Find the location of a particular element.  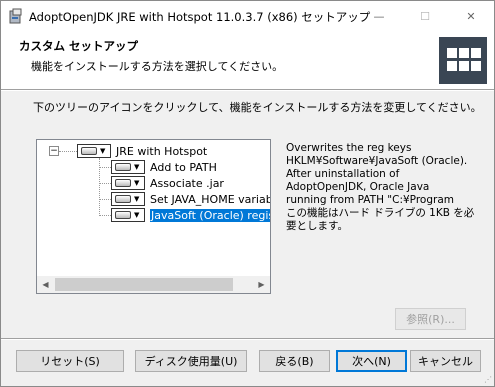

footer-divider is located at coordinates (247, 339).